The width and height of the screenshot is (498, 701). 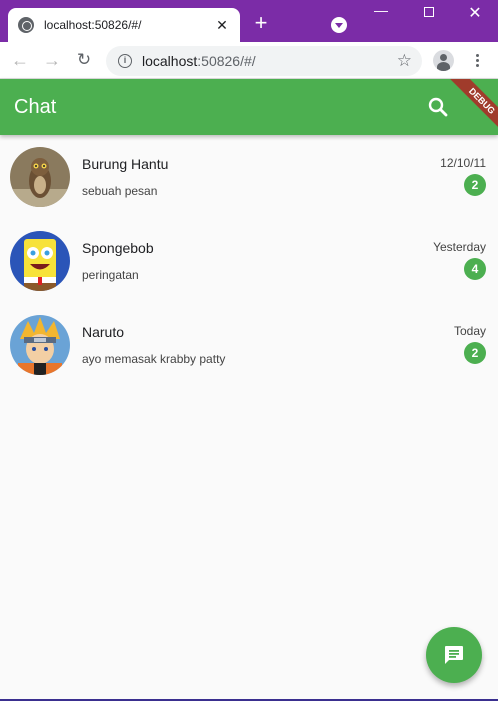 I want to click on close-tab-icon: ✕, so click(x=222, y=25).